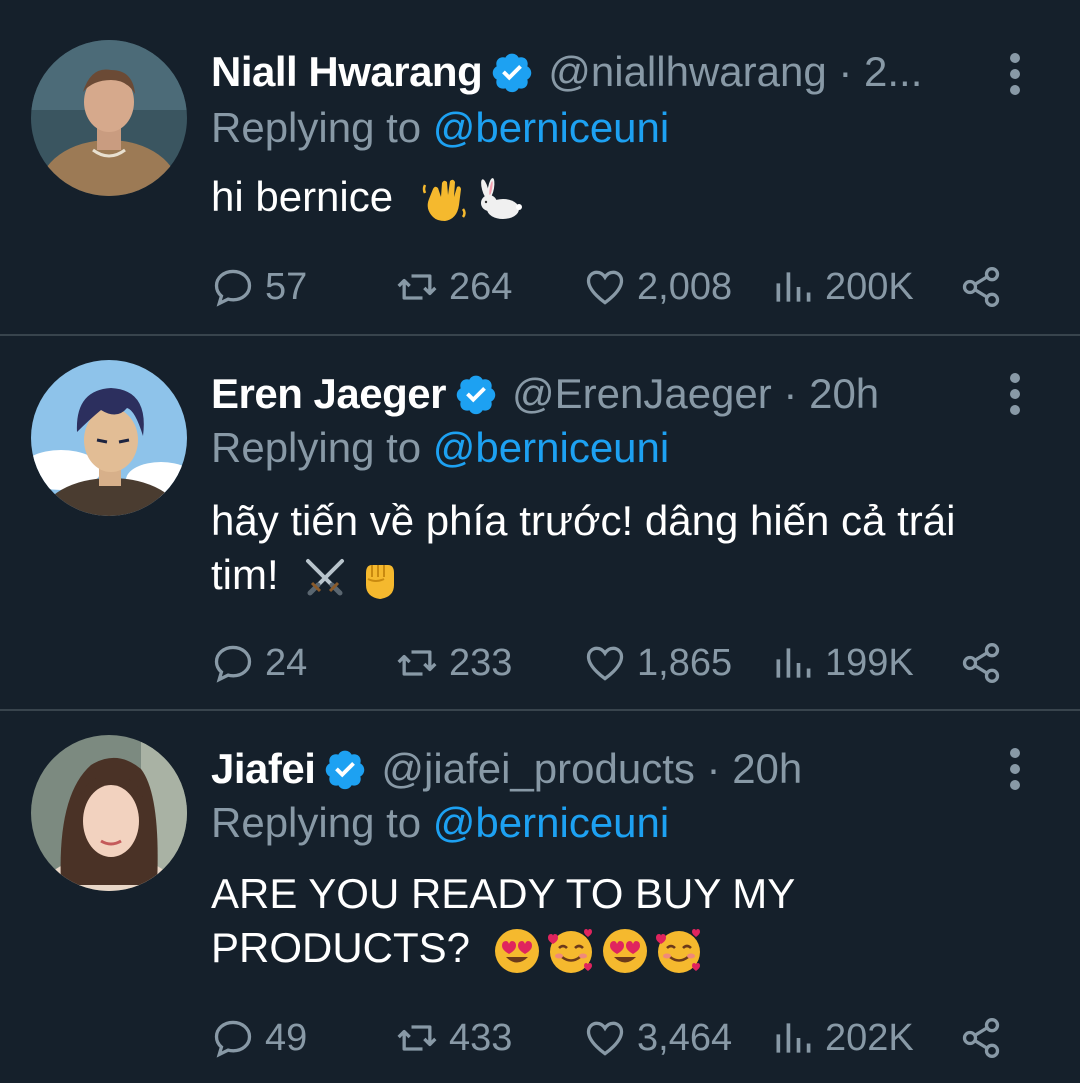 Image resolution: width=1080 pixels, height=1083 pixels. Describe the element at coordinates (263, 769) in the screenshot. I see `display-name: Jiafei` at that location.